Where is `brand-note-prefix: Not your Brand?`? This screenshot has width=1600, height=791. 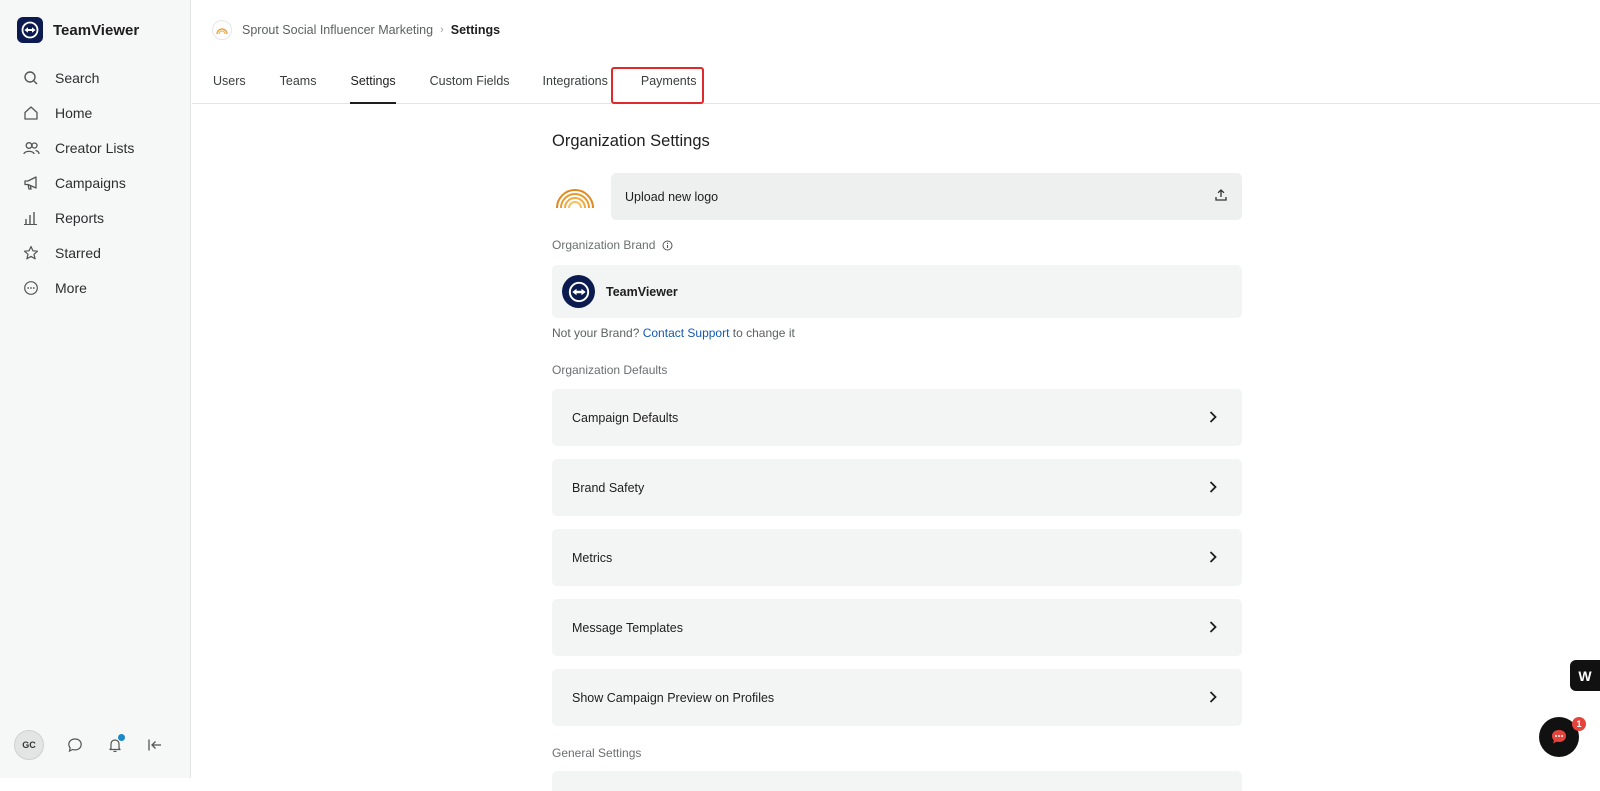 brand-note-prefix: Not your Brand? is located at coordinates (597, 333).